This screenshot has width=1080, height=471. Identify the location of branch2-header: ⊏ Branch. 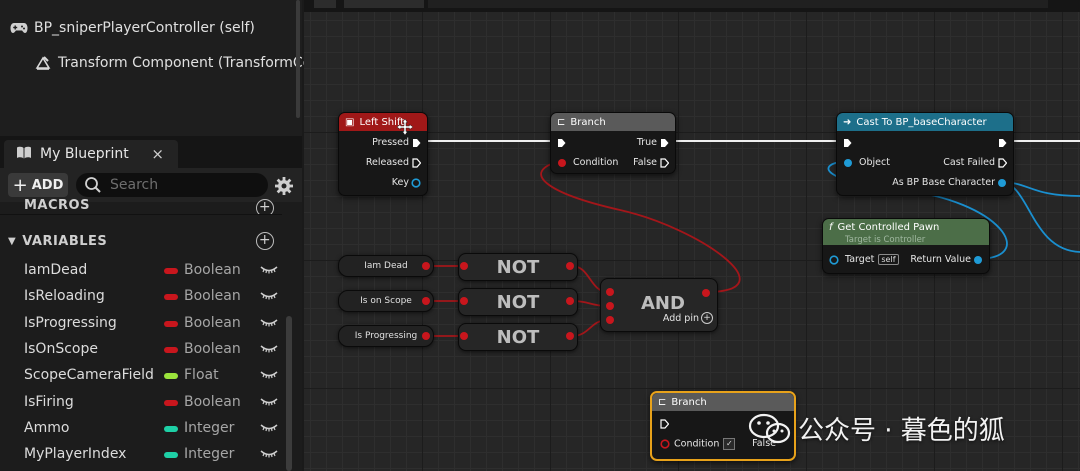
(723, 402).